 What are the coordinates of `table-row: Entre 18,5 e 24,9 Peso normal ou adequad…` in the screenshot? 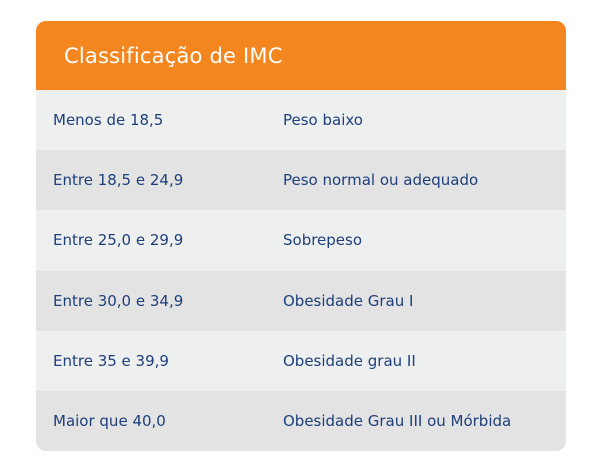 It's located at (301, 180).